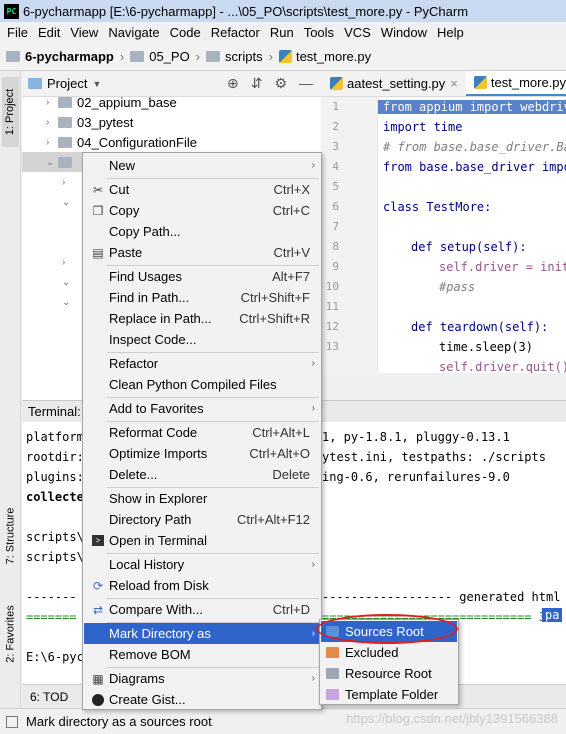  I want to click on submenu-item-excluded: Excluded, so click(389, 652).